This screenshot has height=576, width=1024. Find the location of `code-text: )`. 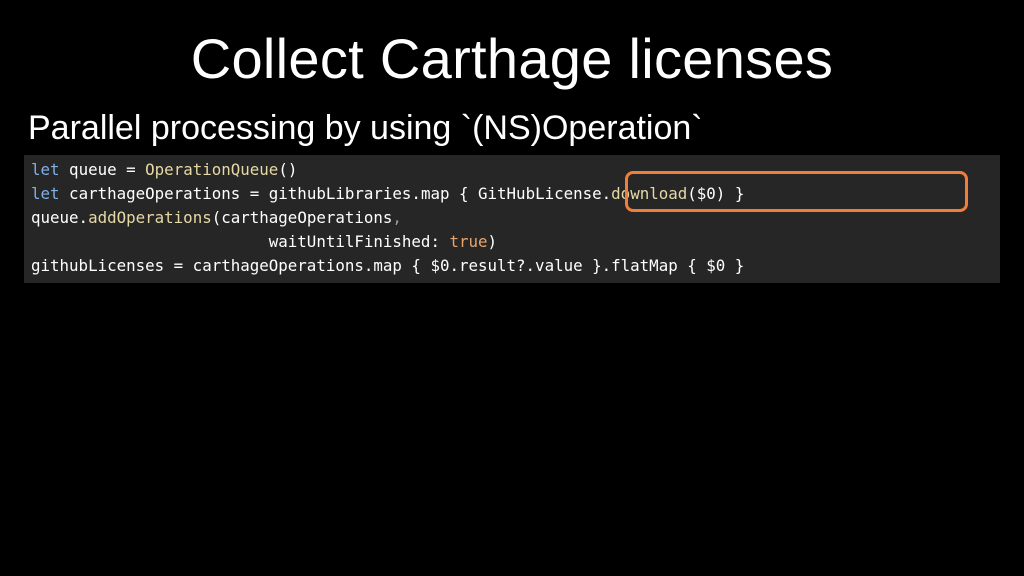

code-text: ) is located at coordinates (492, 241).